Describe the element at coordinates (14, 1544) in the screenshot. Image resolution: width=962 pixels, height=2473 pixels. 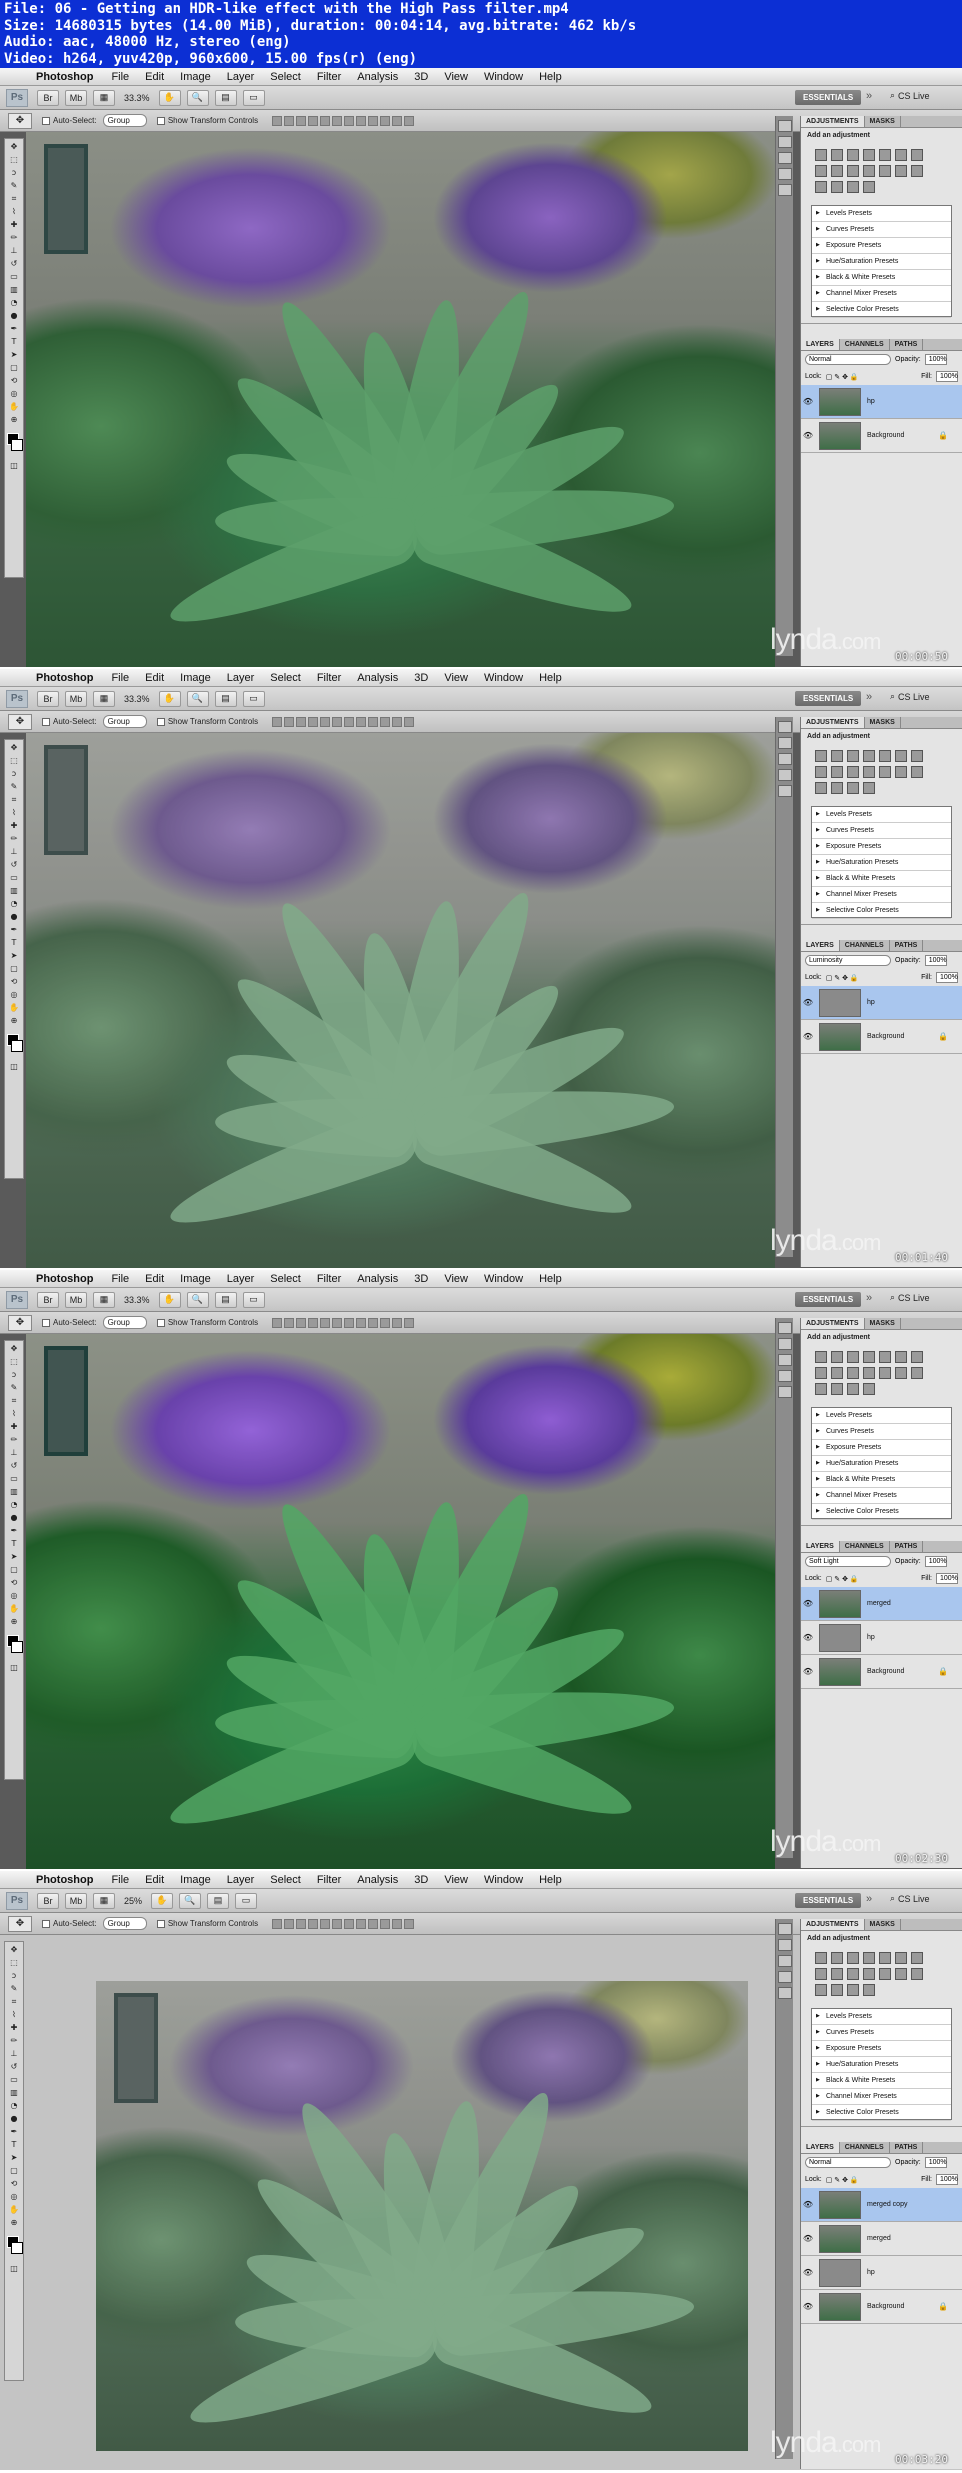
I see `type-tool-icon: T` at that location.